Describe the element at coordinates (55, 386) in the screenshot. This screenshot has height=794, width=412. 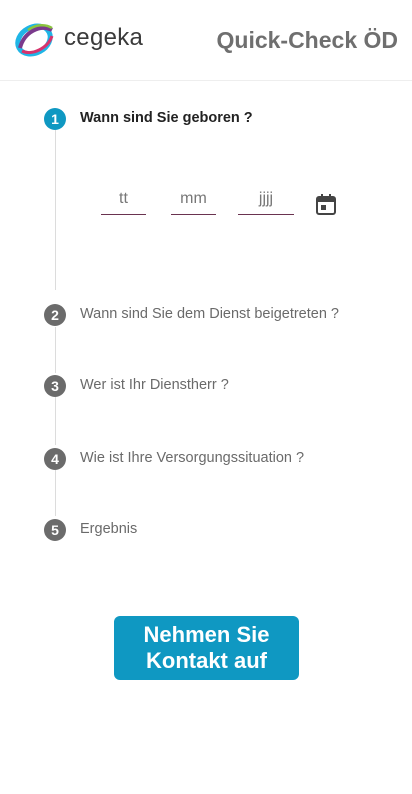
I see `step-3-number: 3` at that location.